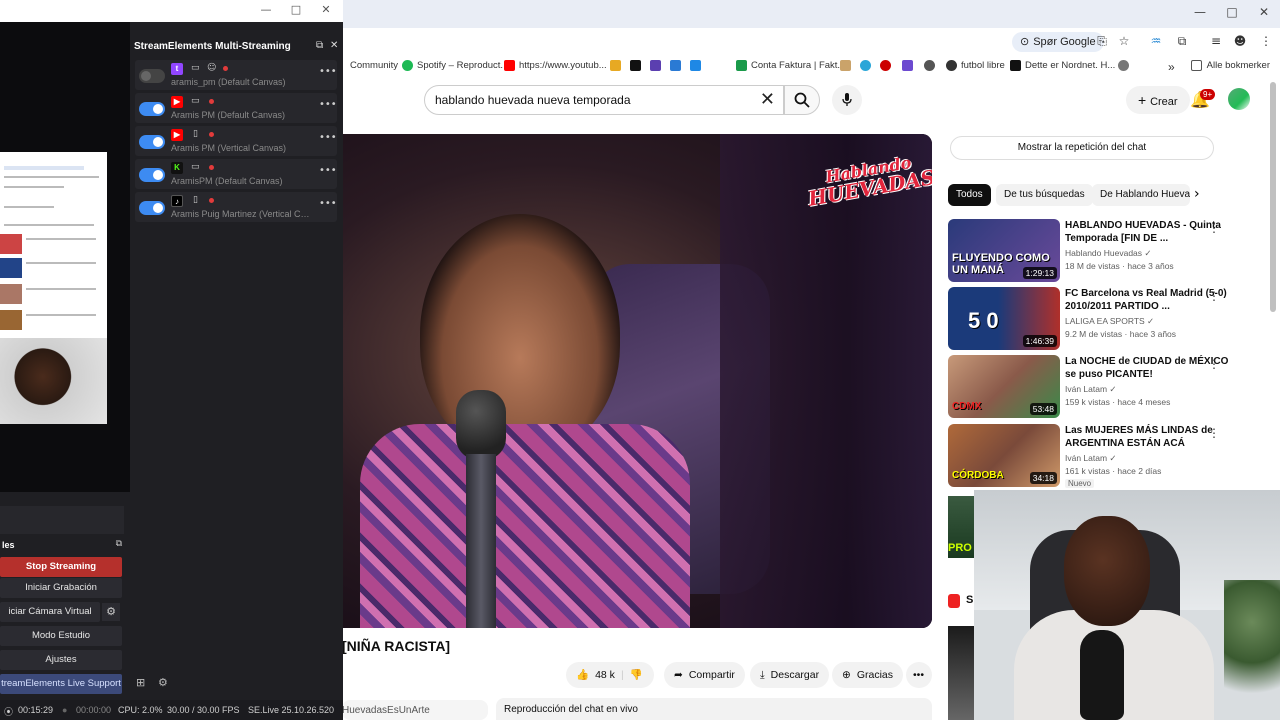 The width and height of the screenshot is (1280, 720). I want to click on recommendation-channel: LALIGA EA SPORTS ✓, so click(1109, 321).